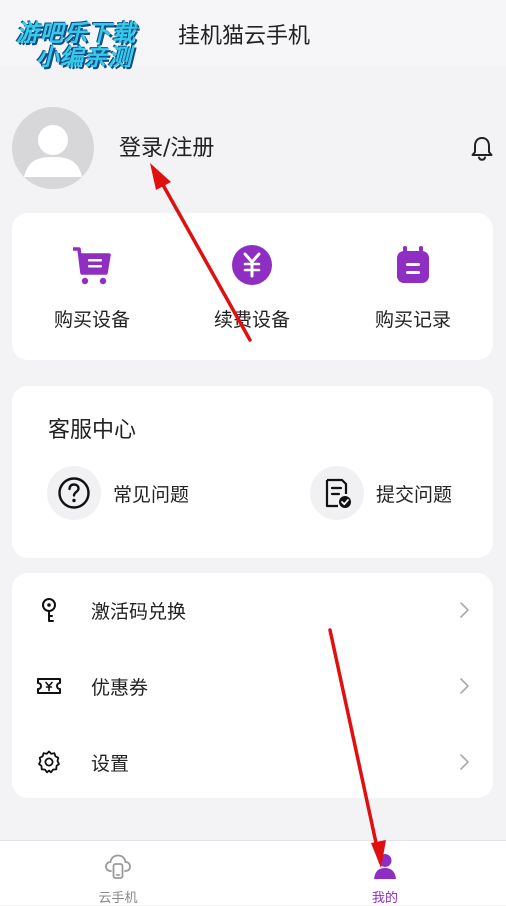 The image size is (506, 906). What do you see at coordinates (412, 320) in the screenshot?
I see `purchase-history-label: 购买记录` at bounding box center [412, 320].